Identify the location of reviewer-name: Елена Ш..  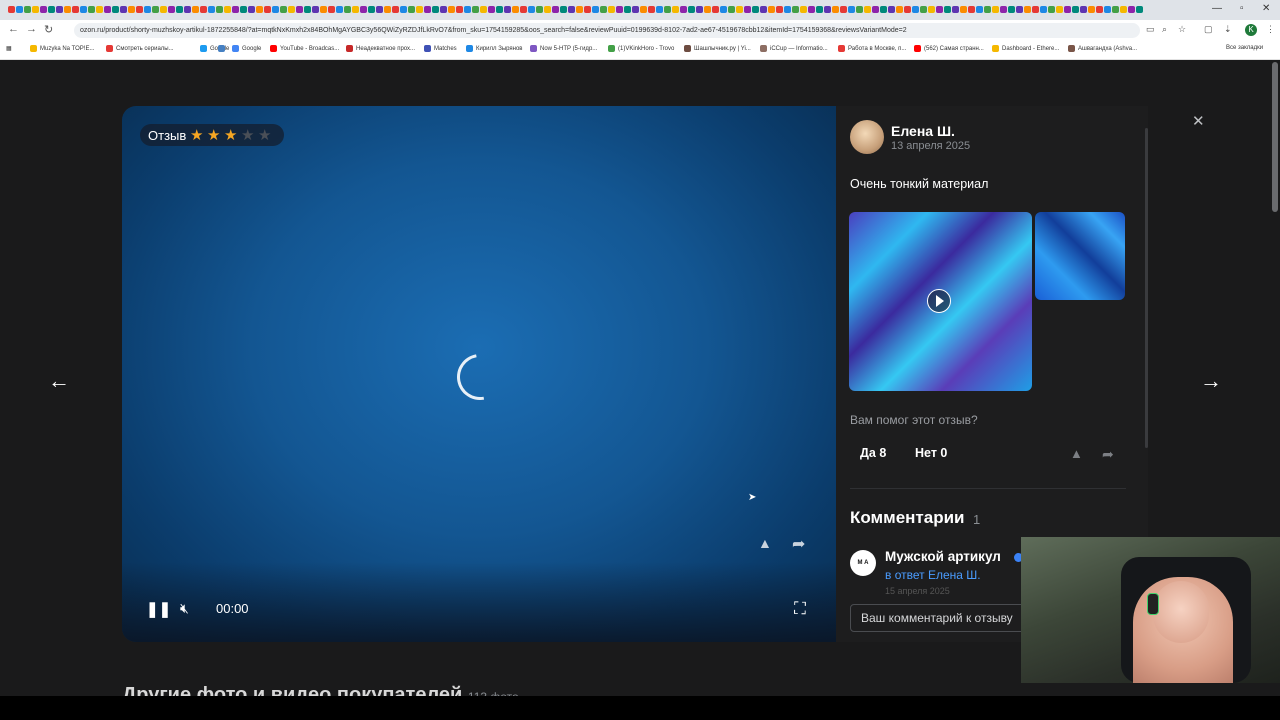
(923, 131).